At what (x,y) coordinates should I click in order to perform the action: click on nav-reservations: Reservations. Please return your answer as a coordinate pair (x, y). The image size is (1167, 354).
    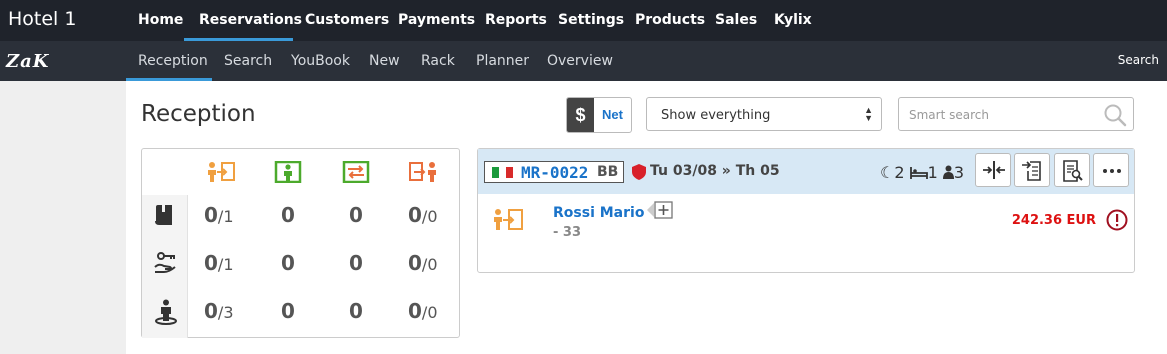
    Looking at the image, I should click on (250, 20).